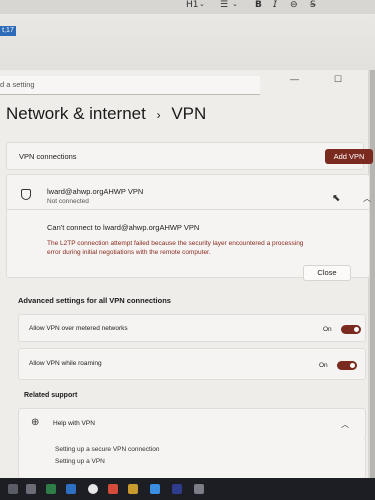 The image size is (375, 500). I want to click on selected-text: t,17, so click(8, 31).